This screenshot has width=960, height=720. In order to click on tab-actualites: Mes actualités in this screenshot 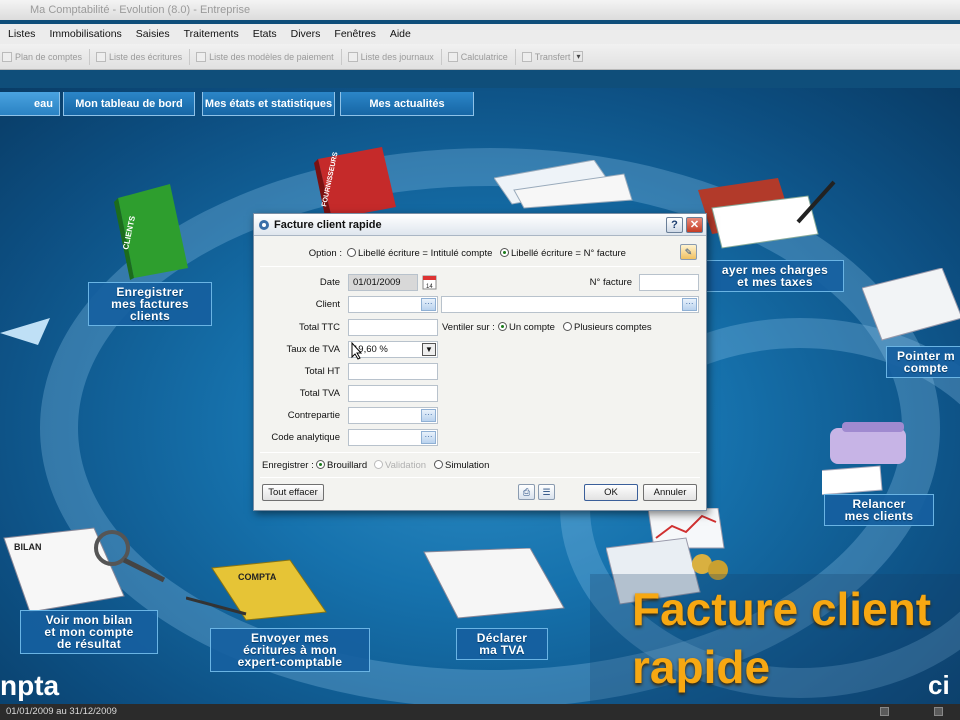, I will do `click(407, 104)`.